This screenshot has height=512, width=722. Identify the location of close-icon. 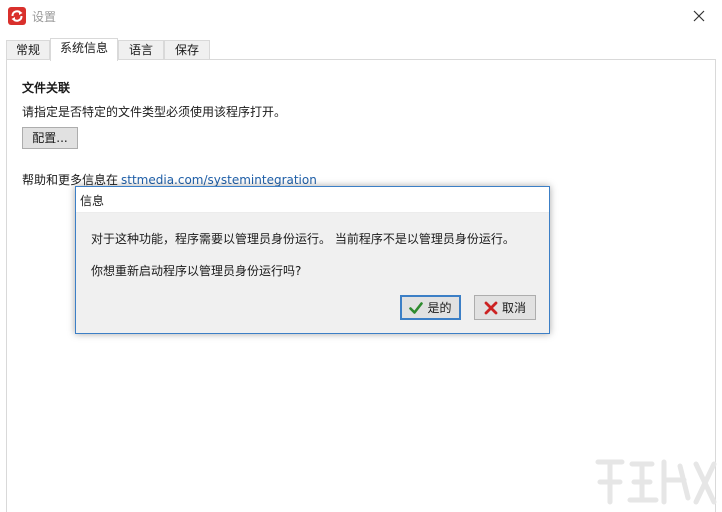
(699, 16).